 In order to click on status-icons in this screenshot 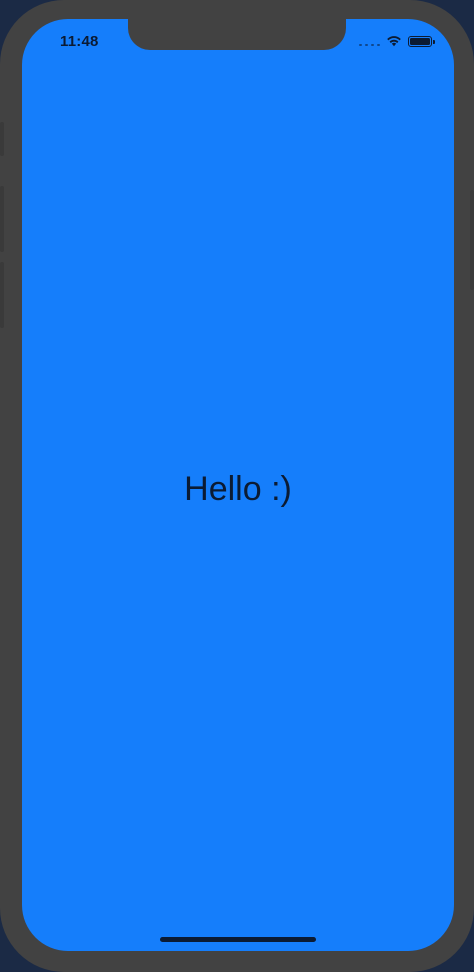, I will do `click(397, 41)`.